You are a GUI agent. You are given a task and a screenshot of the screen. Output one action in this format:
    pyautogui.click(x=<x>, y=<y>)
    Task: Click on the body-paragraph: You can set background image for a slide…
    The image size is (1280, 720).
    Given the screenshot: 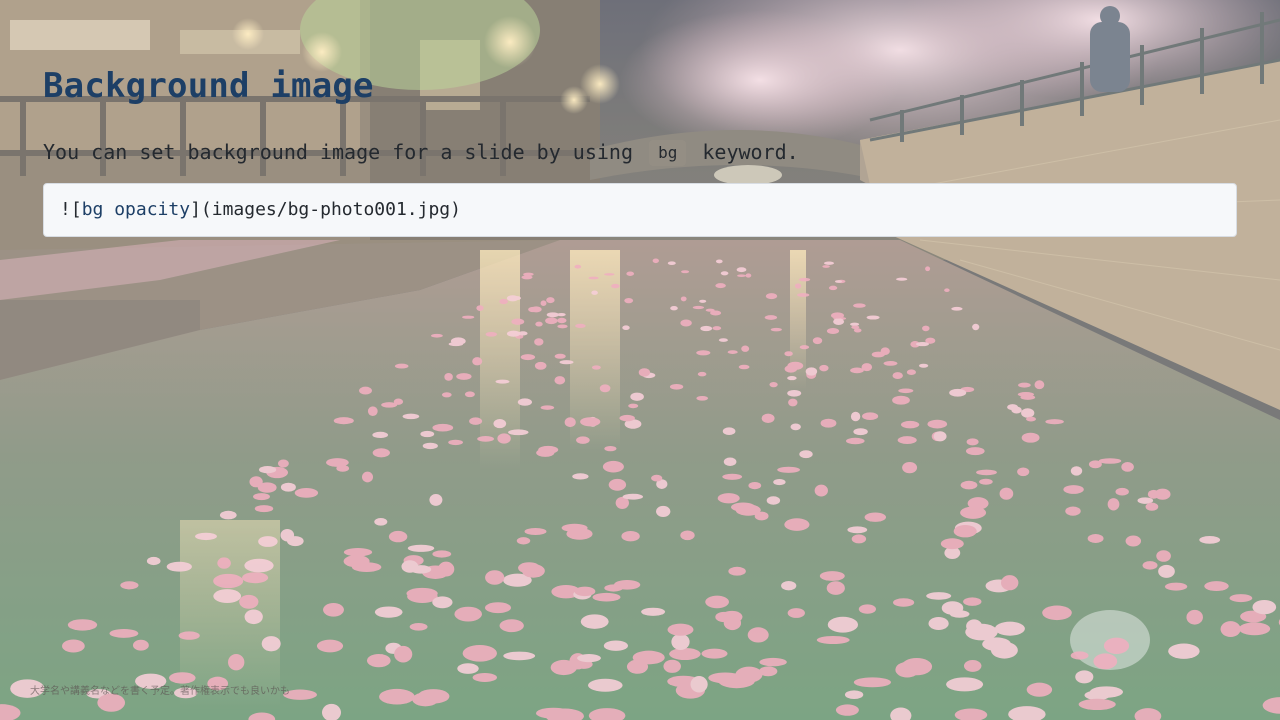 What is the action you would take?
    pyautogui.click(x=640, y=152)
    